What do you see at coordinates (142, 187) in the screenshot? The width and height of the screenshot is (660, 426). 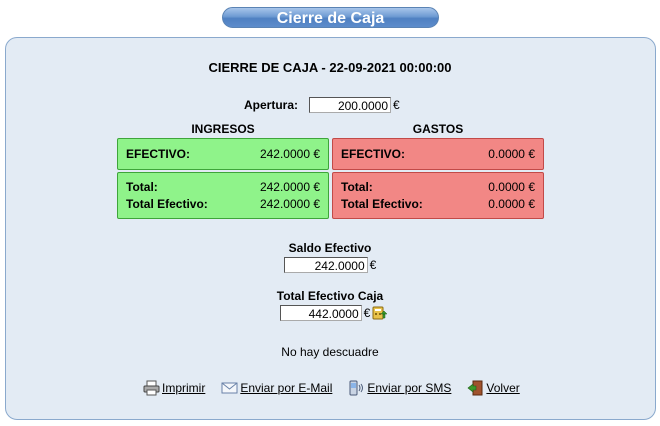 I see `ingresos-total-label: Total:` at bounding box center [142, 187].